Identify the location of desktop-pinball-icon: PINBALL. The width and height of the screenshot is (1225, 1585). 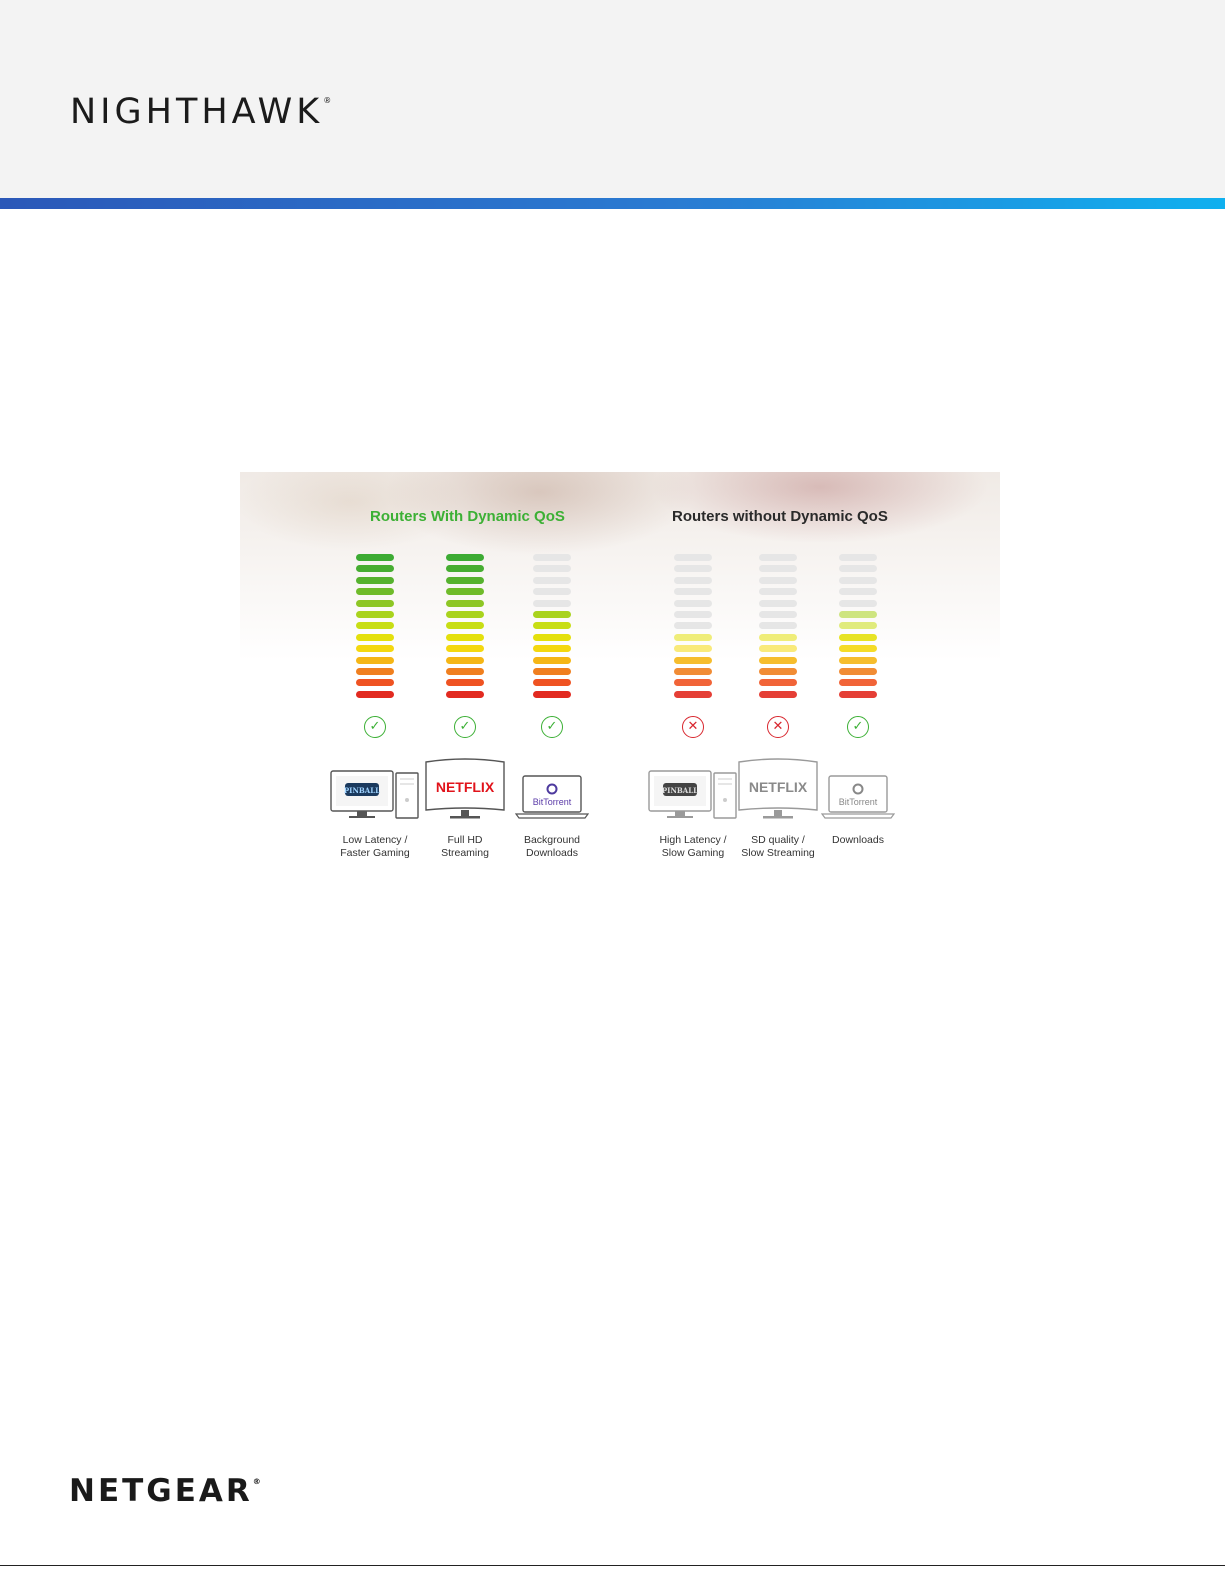
(693, 798).